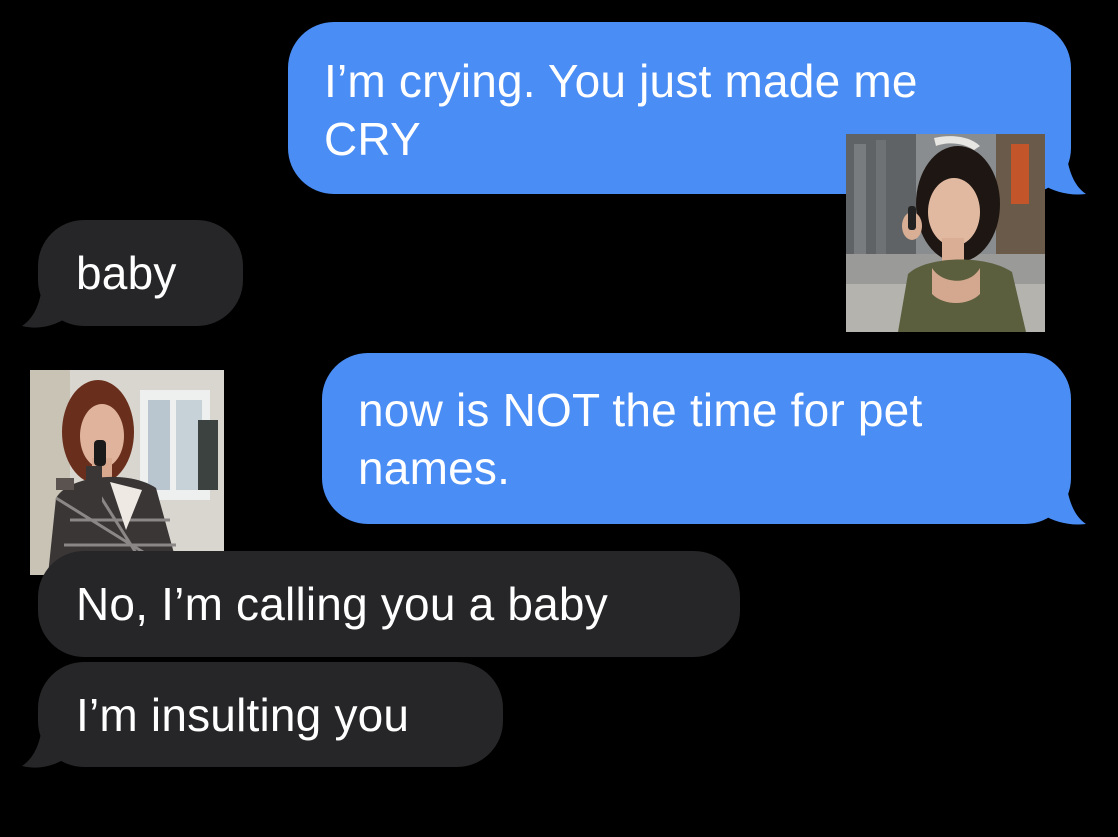 The width and height of the screenshot is (1118, 837). I want to click on message-text: now is NOT the time for pet names., so click(647, 439).